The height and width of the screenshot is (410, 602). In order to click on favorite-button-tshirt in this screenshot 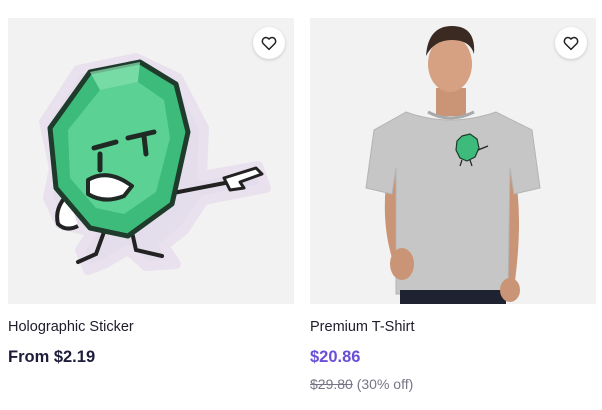, I will do `click(571, 43)`.